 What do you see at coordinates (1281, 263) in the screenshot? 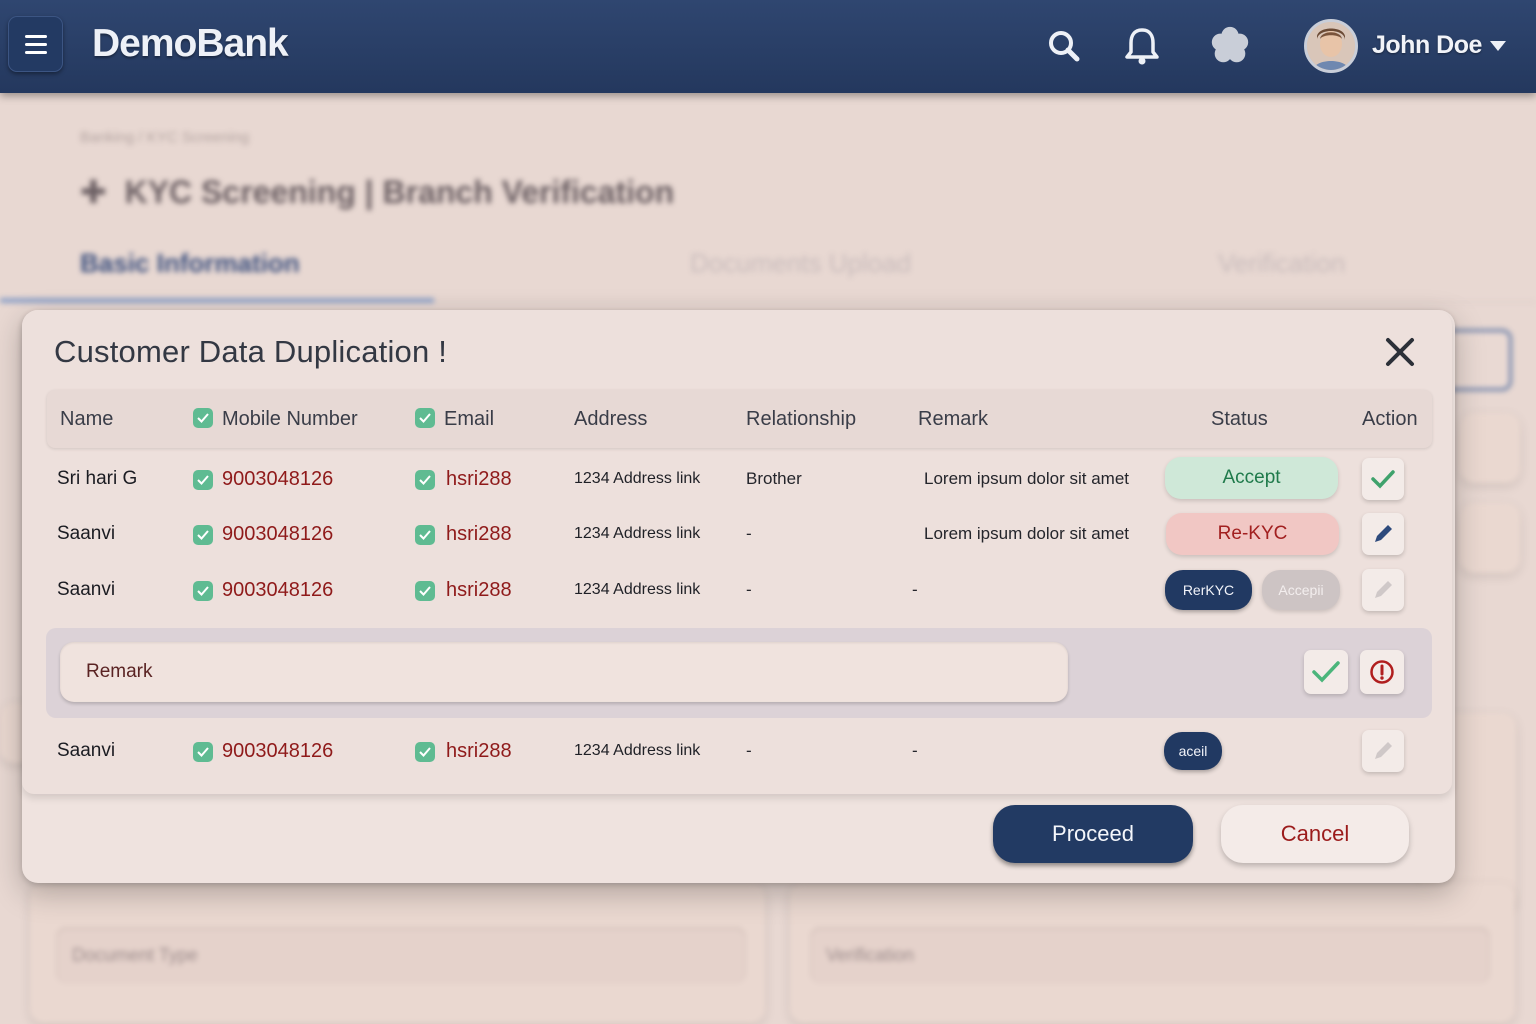
I see `tab-verification: Verification` at bounding box center [1281, 263].